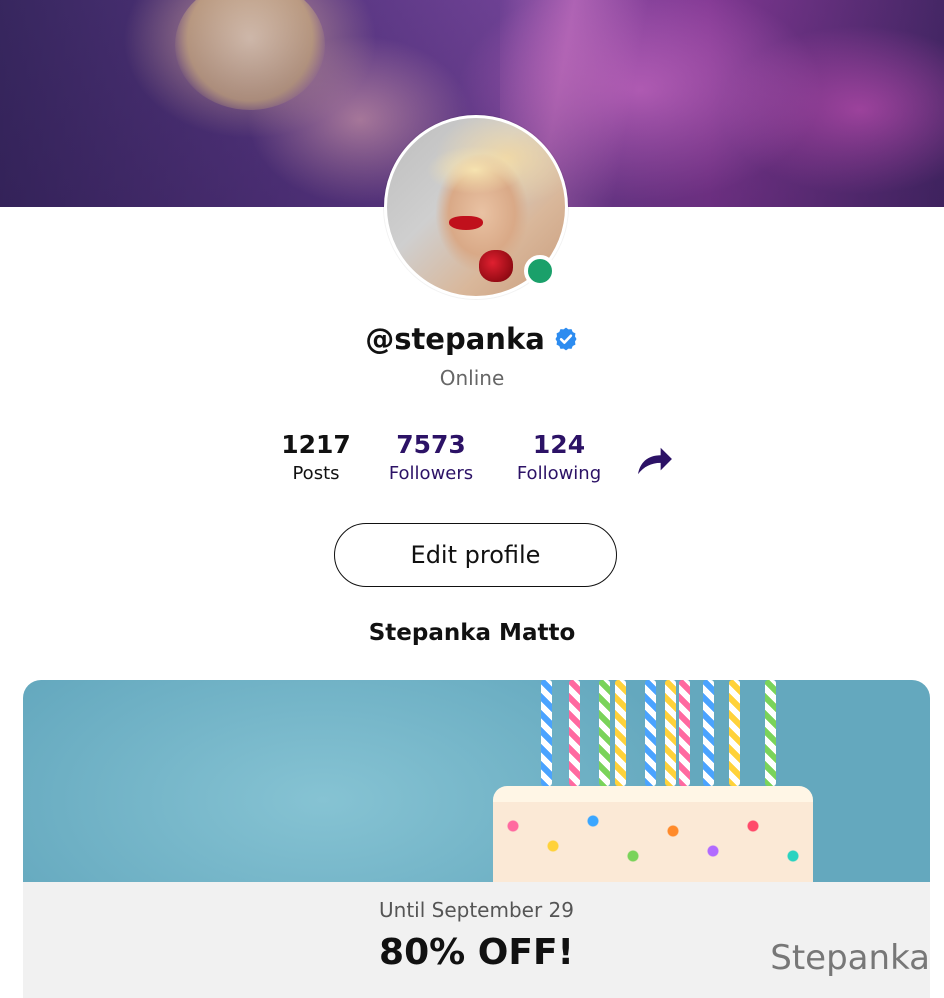  I want to click on birthday-cake-image, so click(653, 834).